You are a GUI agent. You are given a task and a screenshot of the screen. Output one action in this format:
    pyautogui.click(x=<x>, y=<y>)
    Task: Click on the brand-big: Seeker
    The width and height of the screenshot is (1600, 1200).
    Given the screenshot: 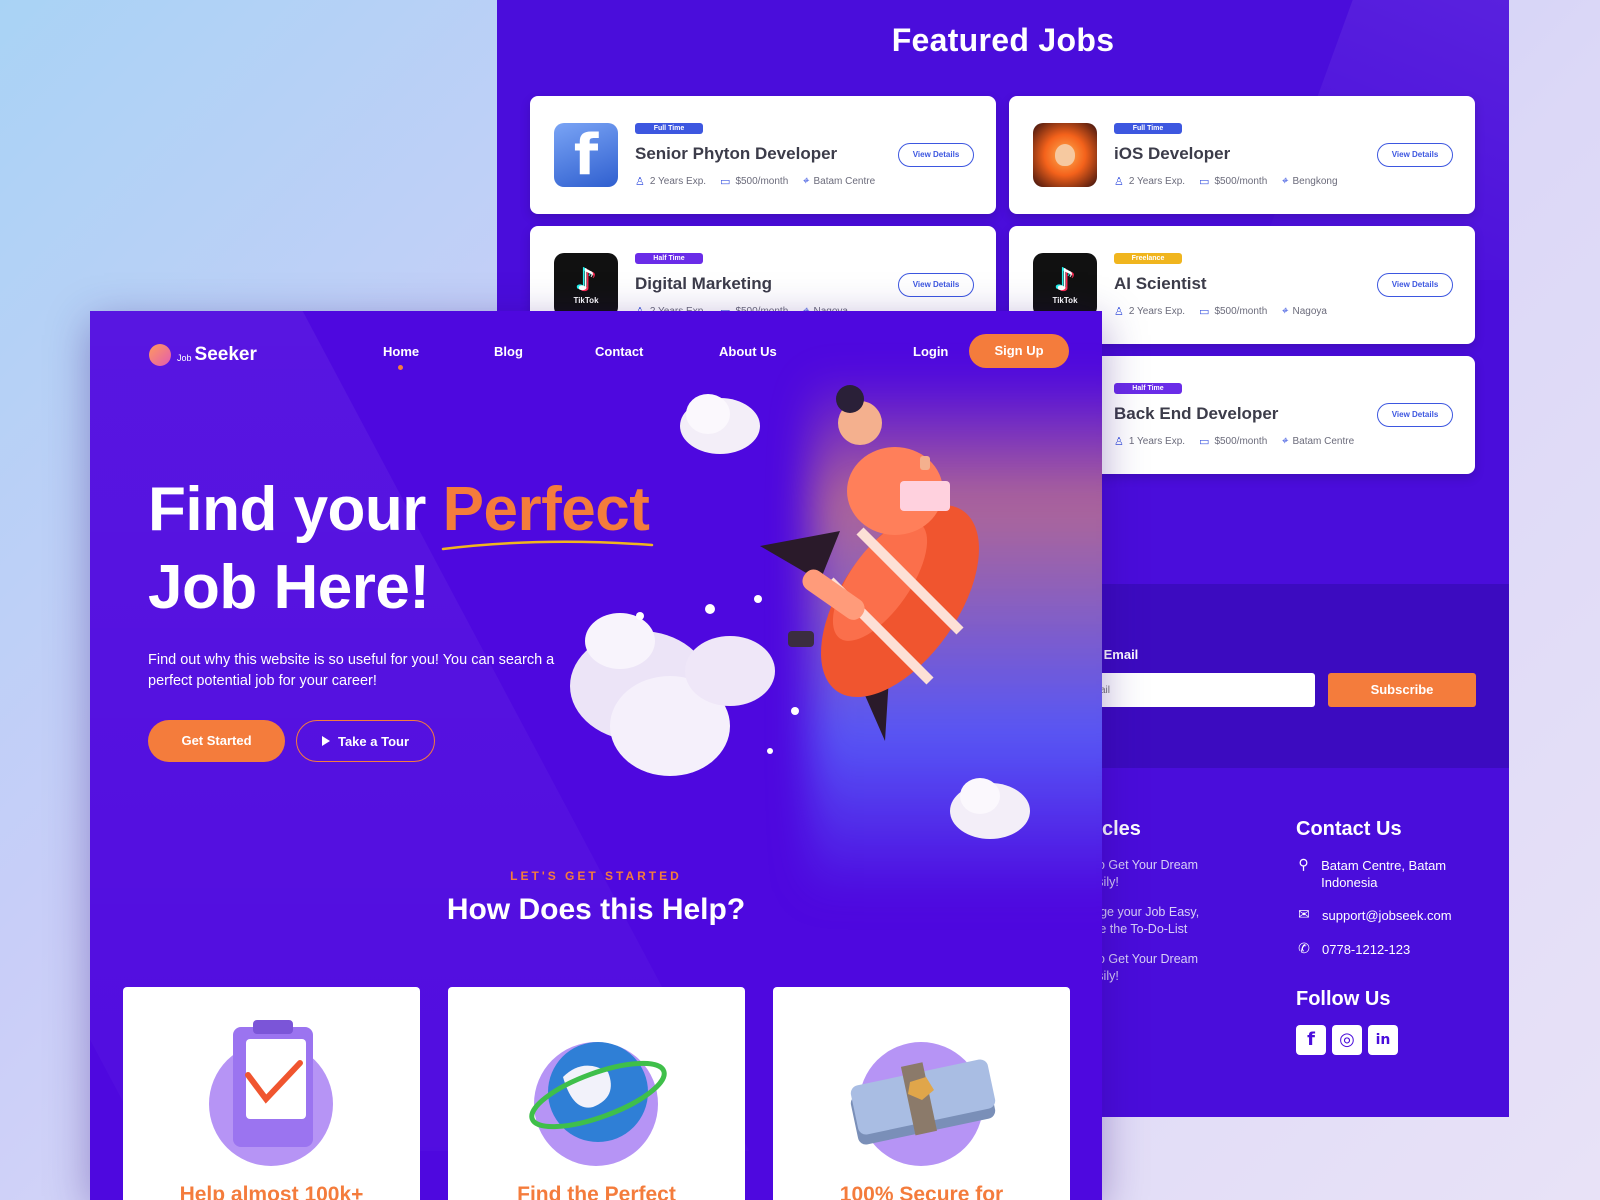 What is the action you would take?
    pyautogui.click(x=225, y=354)
    